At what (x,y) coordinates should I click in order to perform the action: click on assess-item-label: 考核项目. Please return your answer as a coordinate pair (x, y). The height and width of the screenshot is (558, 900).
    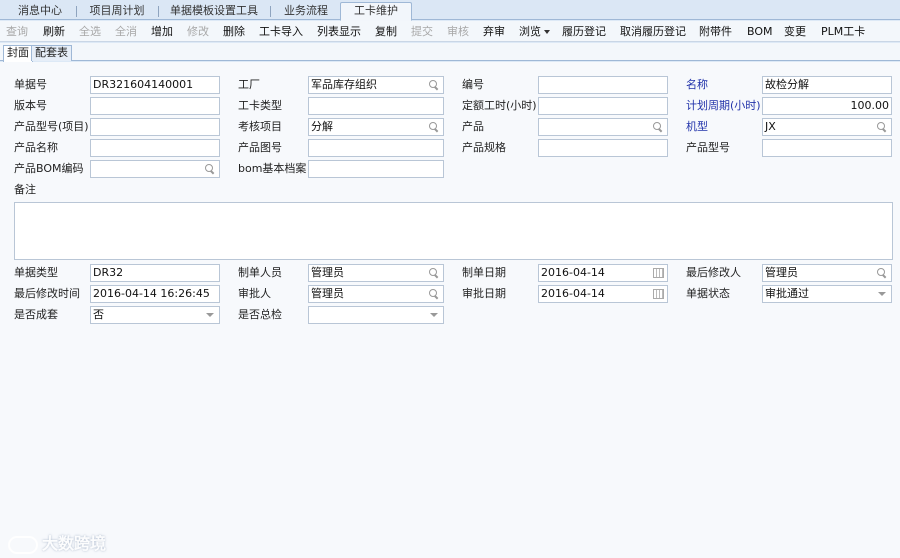
    Looking at the image, I should click on (260, 126).